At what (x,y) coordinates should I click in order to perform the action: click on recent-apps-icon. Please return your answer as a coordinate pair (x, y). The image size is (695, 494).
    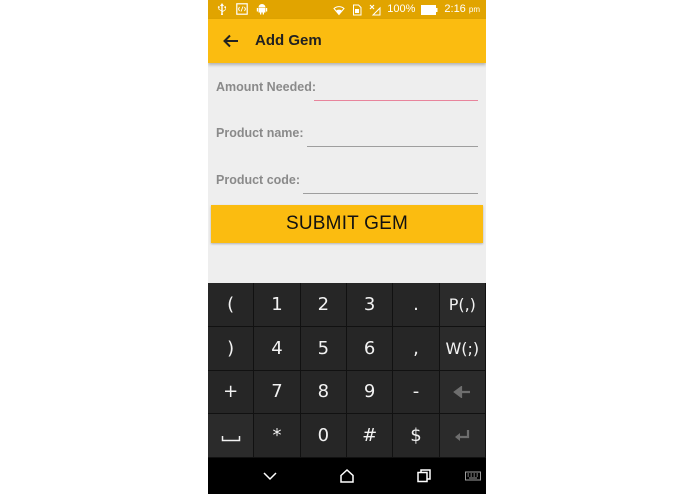
    Looking at the image, I should click on (424, 476).